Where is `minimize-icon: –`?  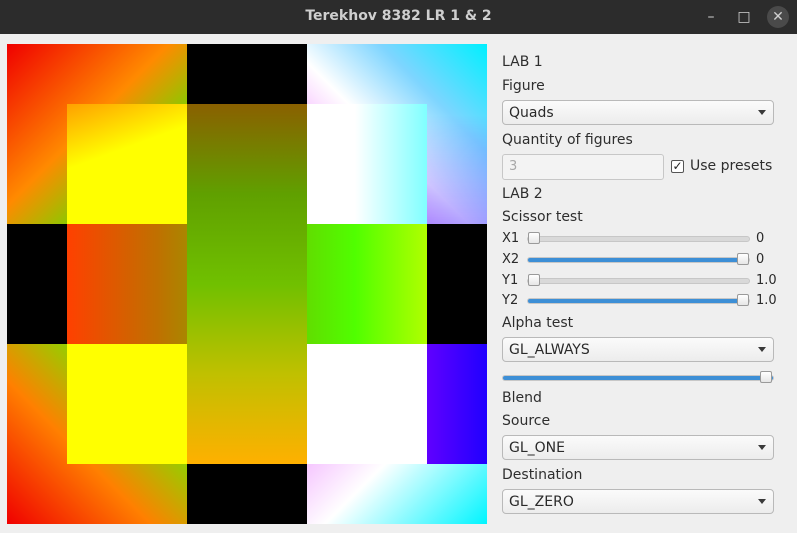
minimize-icon: – is located at coordinates (711, 17).